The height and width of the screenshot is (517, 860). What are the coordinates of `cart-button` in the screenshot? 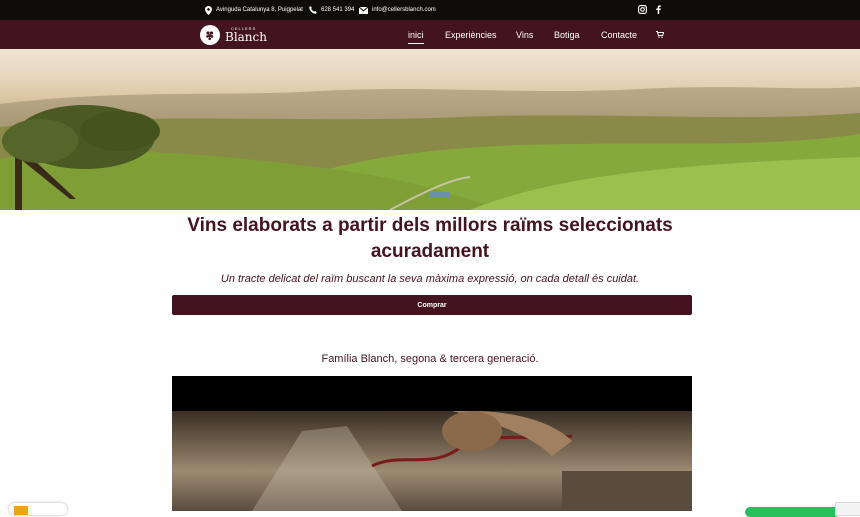 It's located at (660, 34).